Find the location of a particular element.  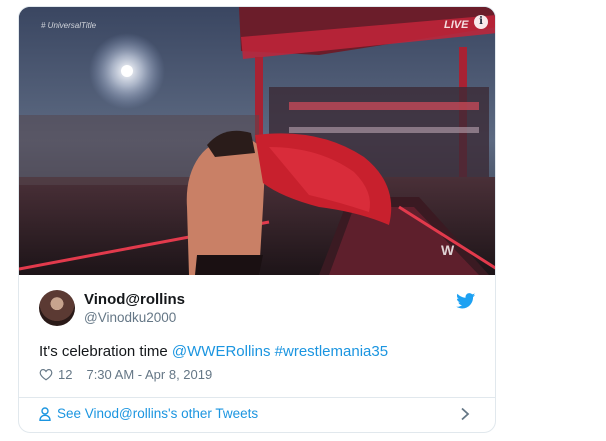

tweet-text-body: It's celebration time is located at coordinates (105, 351).